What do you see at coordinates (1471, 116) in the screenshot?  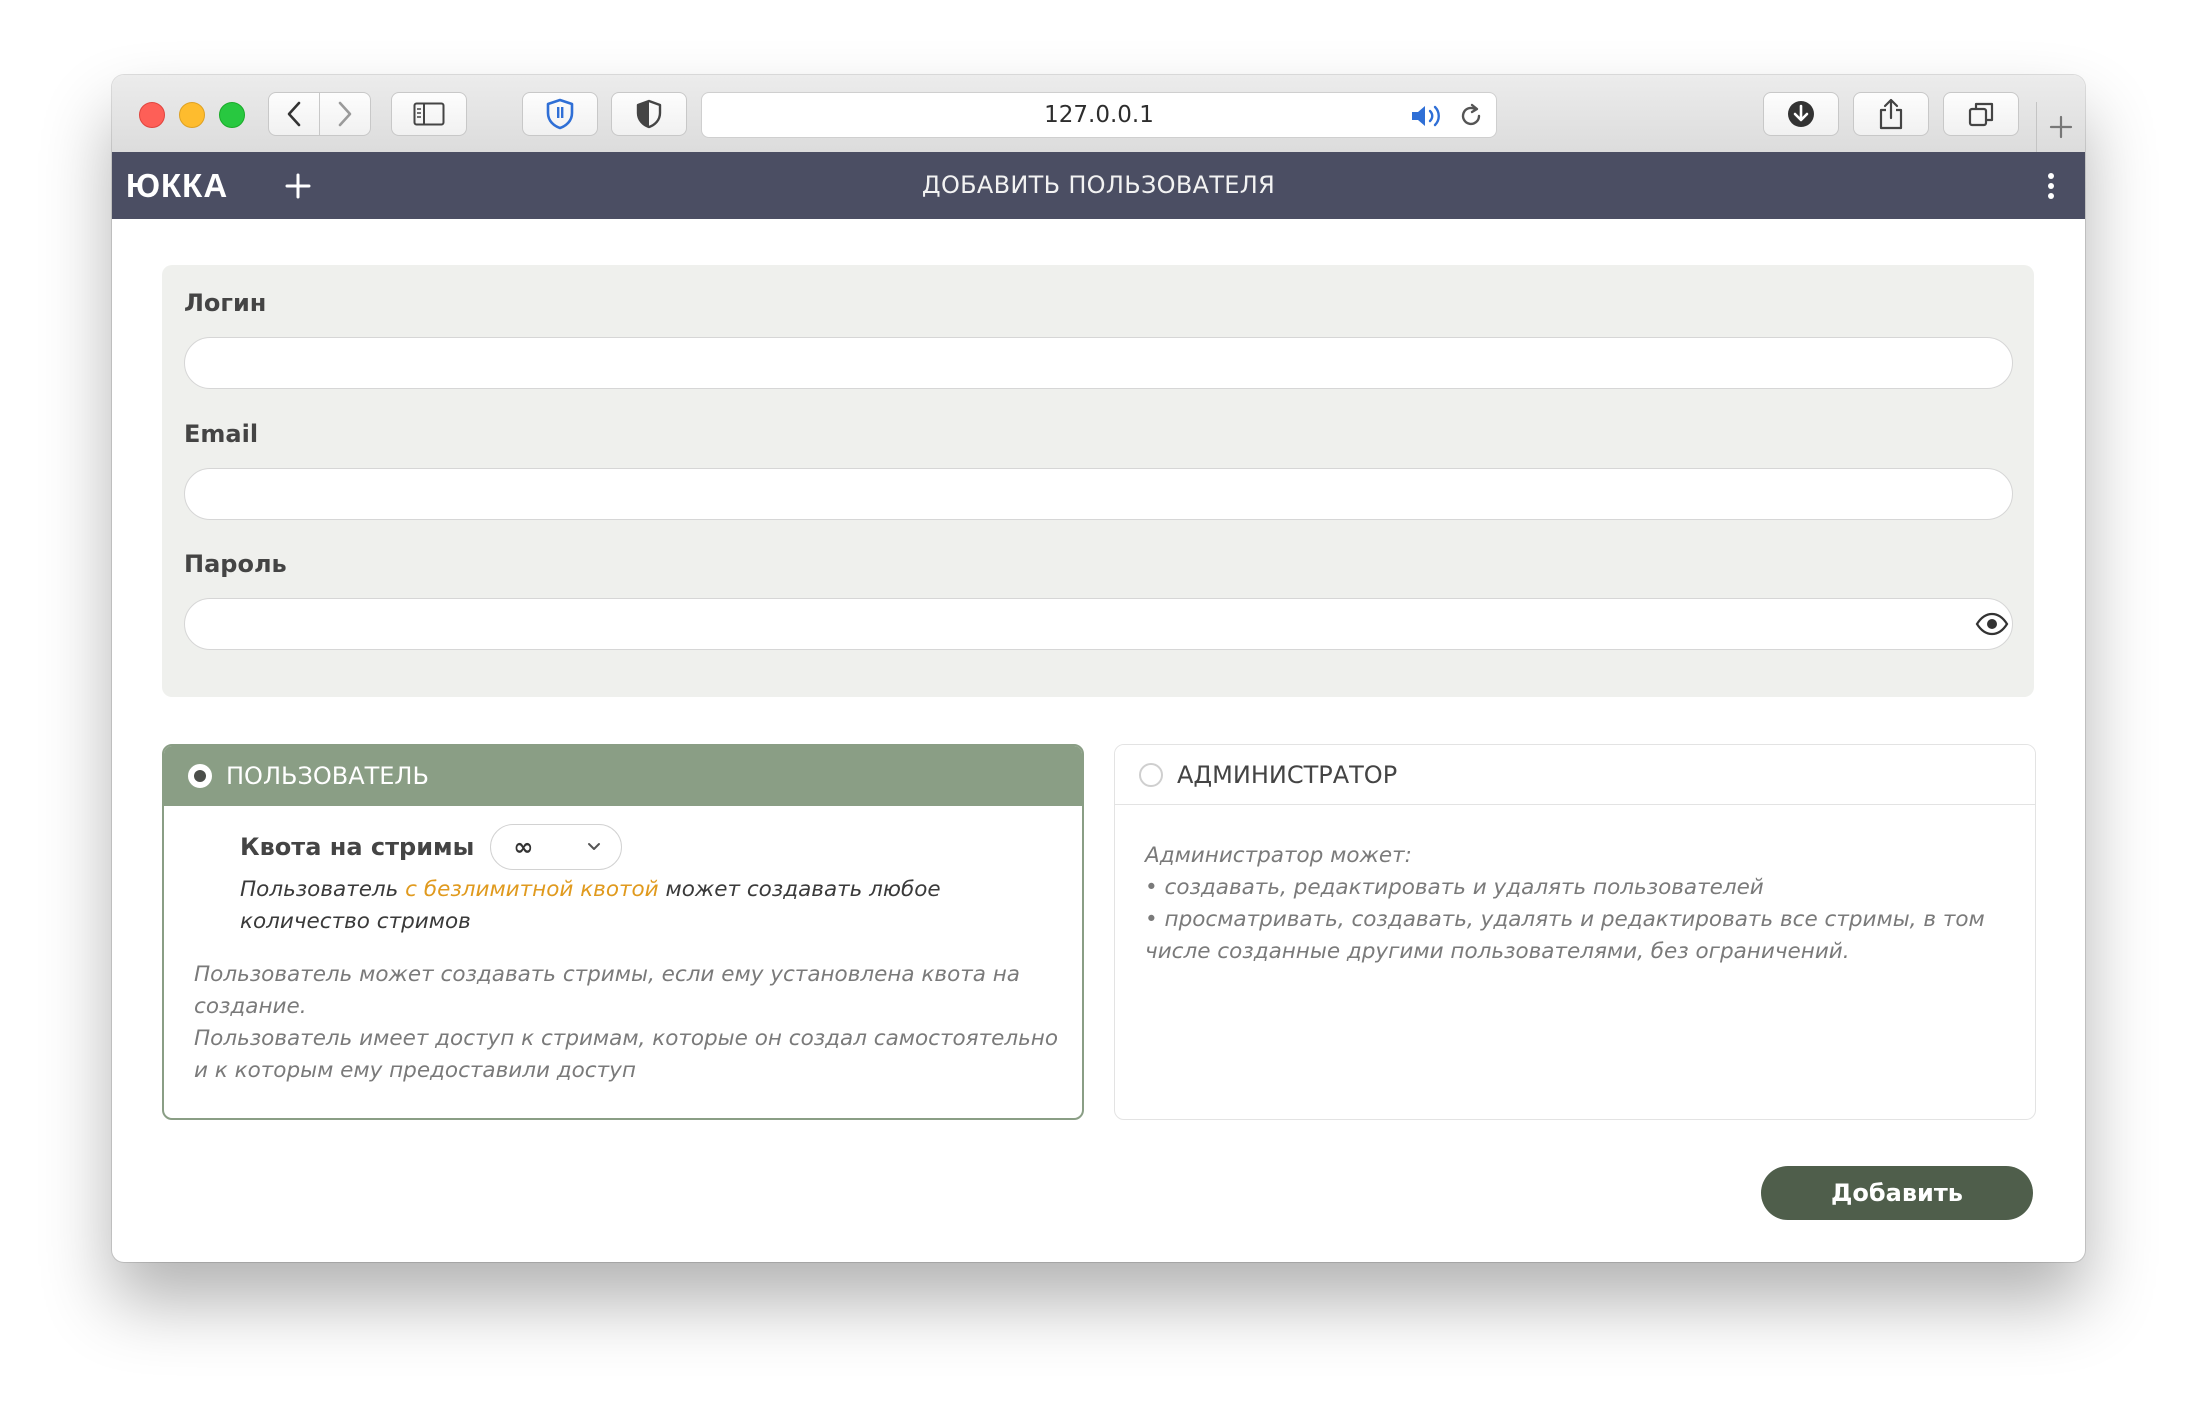 I see `reload-icon` at bounding box center [1471, 116].